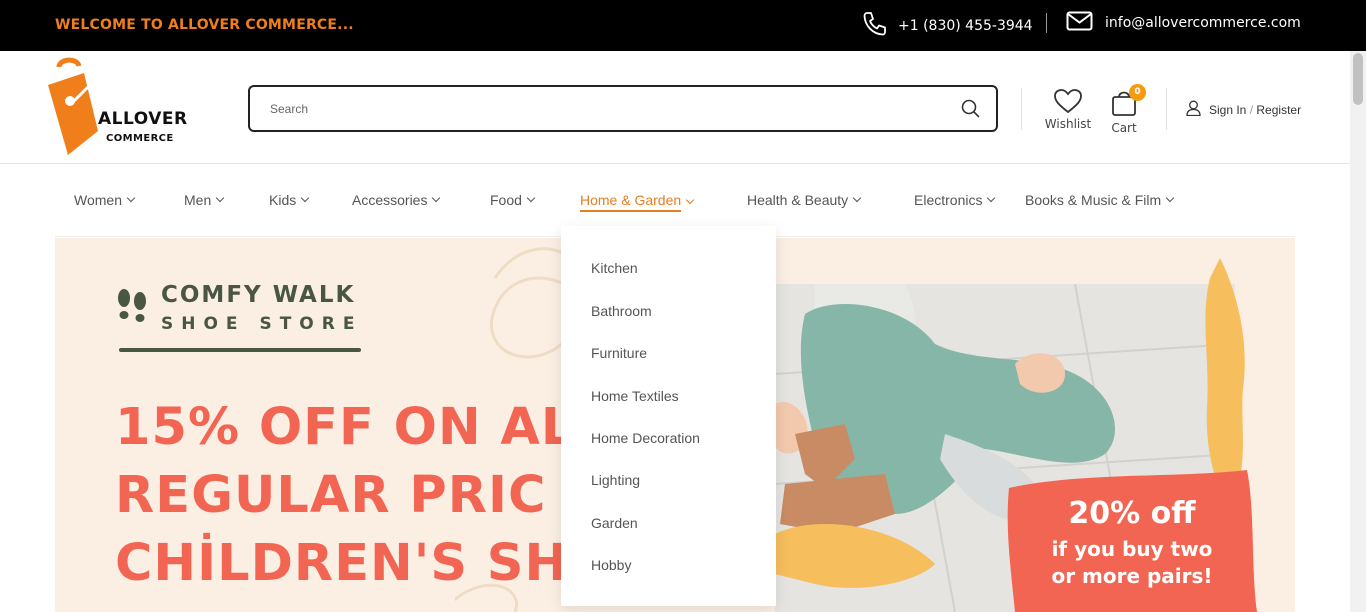 Image resolution: width=1366 pixels, height=612 pixels. I want to click on dropdown-item-home-textiles: Home Textiles, so click(635, 396).